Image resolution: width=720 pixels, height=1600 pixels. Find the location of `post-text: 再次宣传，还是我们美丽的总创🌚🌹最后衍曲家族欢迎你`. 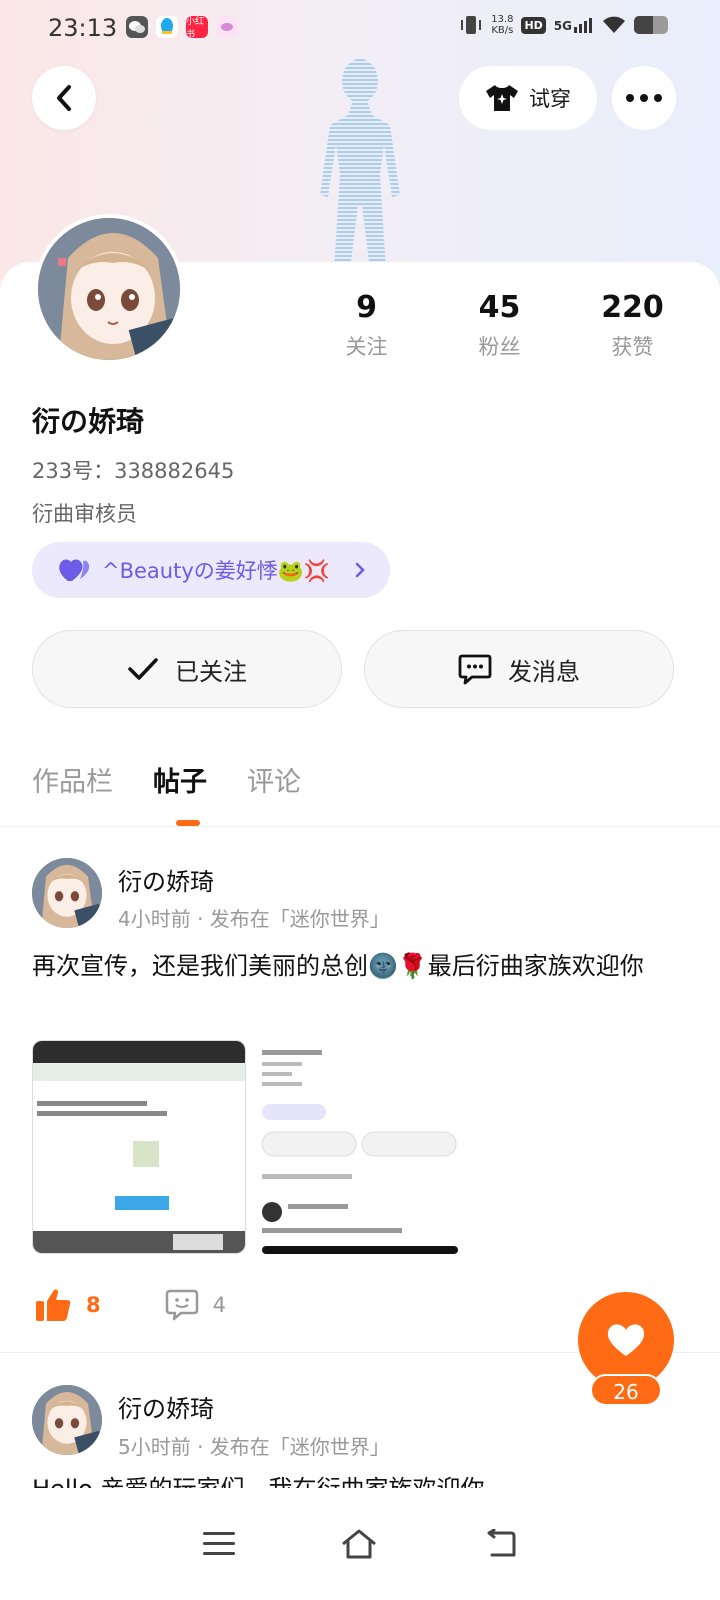

post-text: 再次宣传，还是我们美丽的总创🌚🌹最后衍曲家族欢迎你 is located at coordinates (357, 966).